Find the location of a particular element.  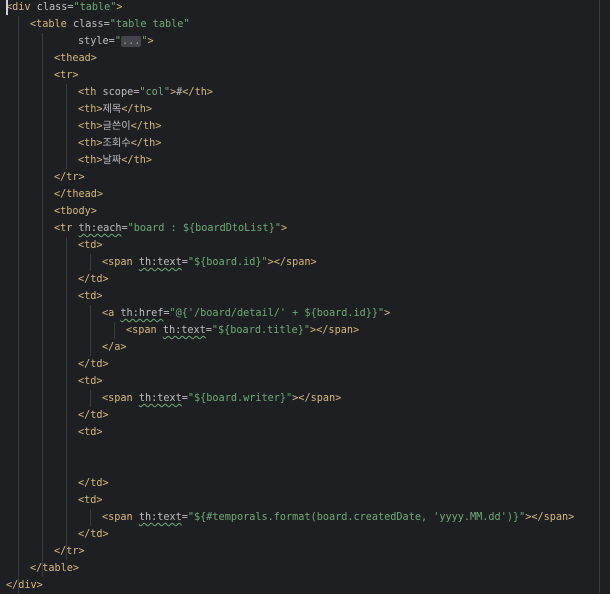

code-token: 조회수 is located at coordinates (116, 143).